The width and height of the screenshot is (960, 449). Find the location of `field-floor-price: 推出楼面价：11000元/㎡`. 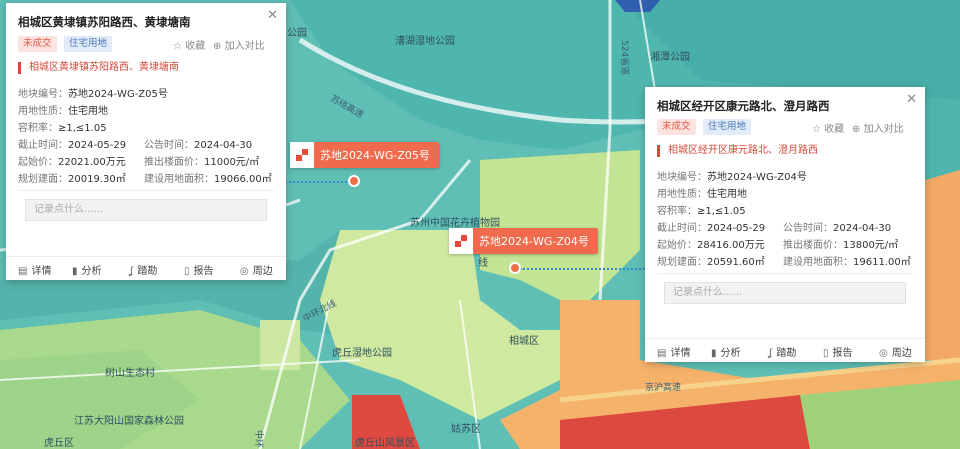

field-floor-price: 推出楼面价：11000元/㎡ is located at coordinates (202, 162).